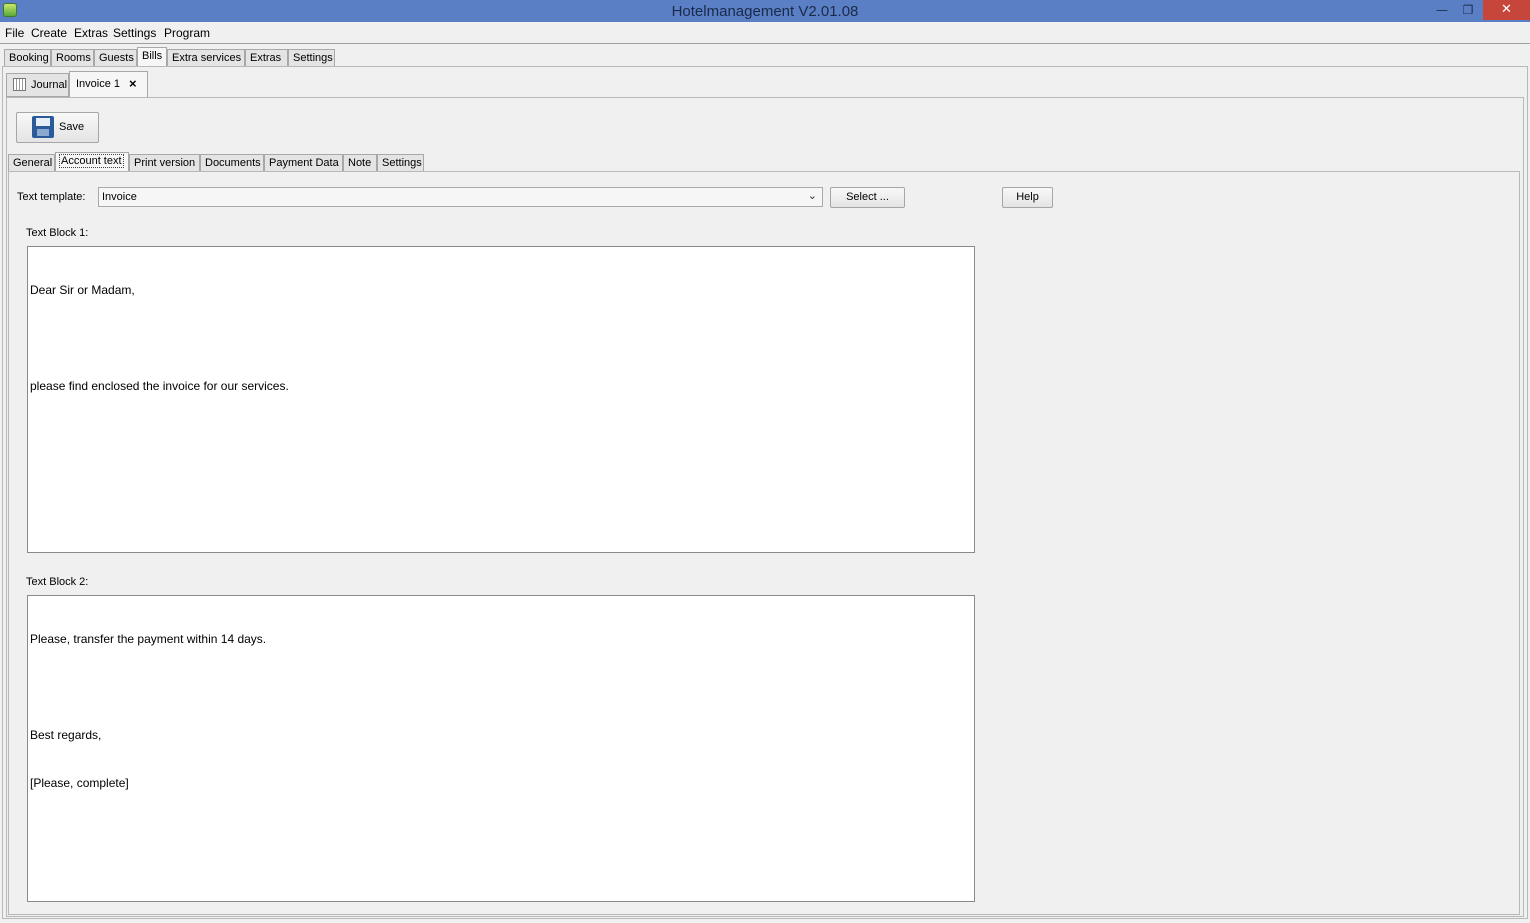 This screenshot has height=923, width=1530. Describe the element at coordinates (49, 33) in the screenshot. I see `menu-create: Create` at that location.